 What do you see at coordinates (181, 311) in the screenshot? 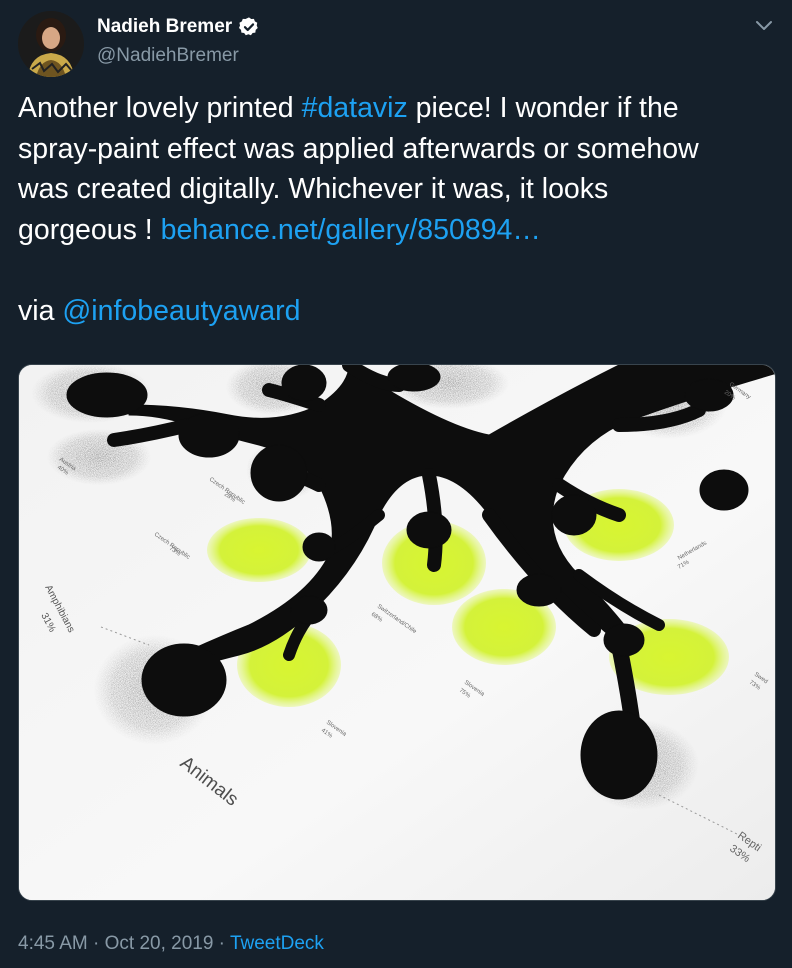
I see `mention-link: @infobeautyaward` at bounding box center [181, 311].